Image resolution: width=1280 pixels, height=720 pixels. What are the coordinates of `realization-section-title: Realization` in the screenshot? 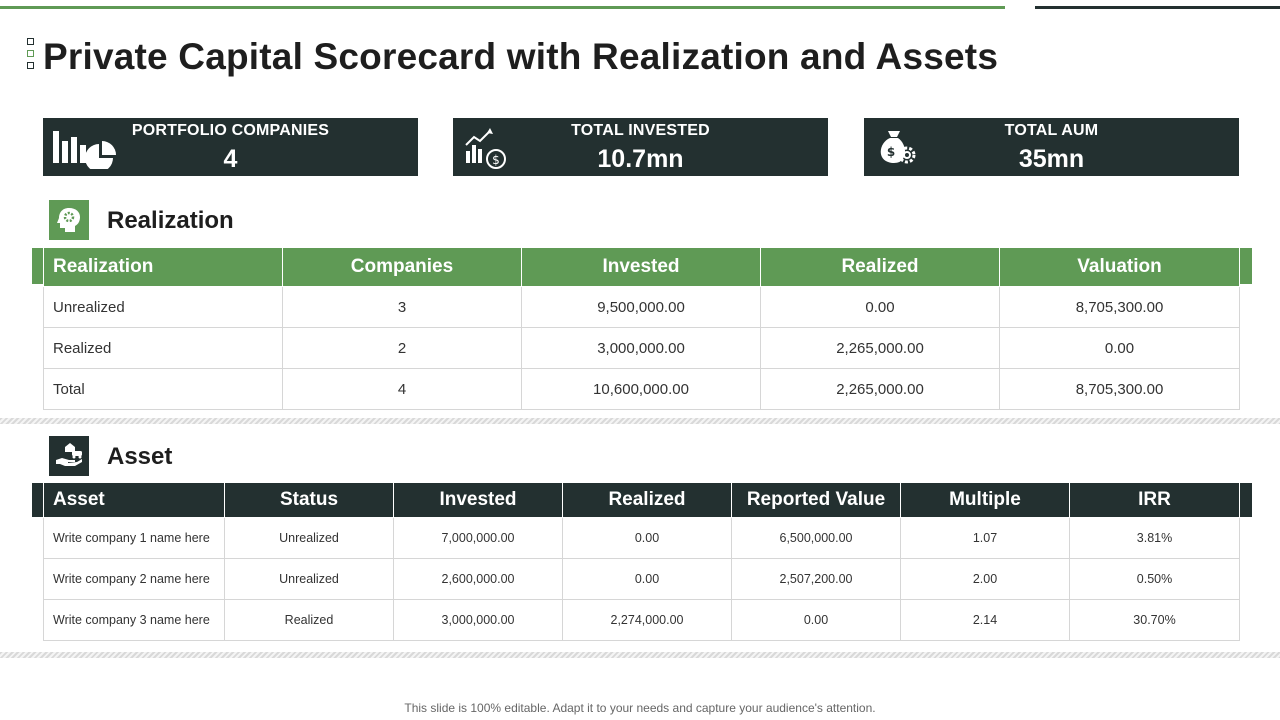 It's located at (170, 220).